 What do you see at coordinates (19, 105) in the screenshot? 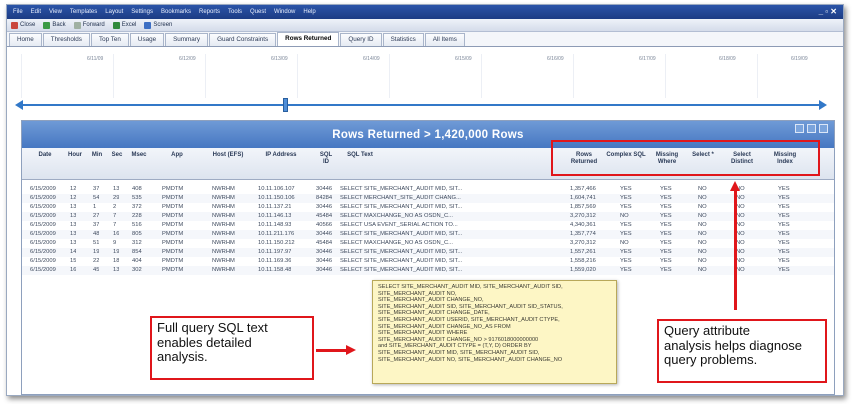
I see `timeline-left-arrow-icon` at bounding box center [19, 105].